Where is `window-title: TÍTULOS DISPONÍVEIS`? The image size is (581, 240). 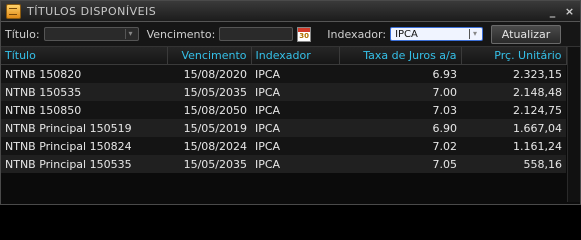 window-title: TÍTULOS DISPONÍVEIS is located at coordinates (92, 11).